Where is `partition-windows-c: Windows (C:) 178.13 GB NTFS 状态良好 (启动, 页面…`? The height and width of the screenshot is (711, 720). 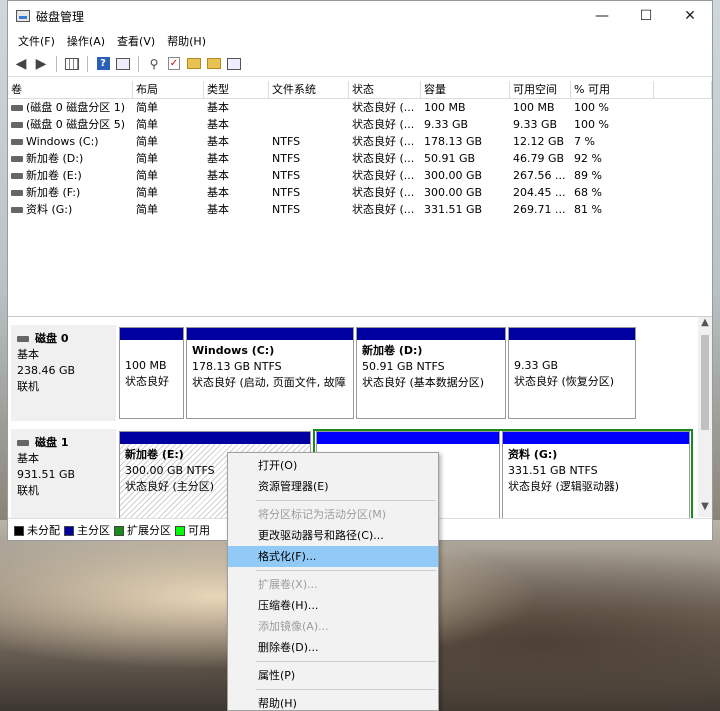 partition-windows-c: Windows (C:) 178.13 GB NTFS 状态良好 (启动, 页面… is located at coordinates (270, 373).